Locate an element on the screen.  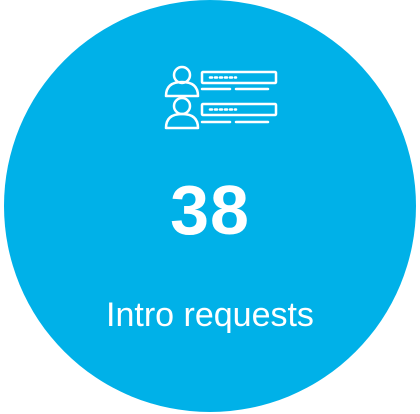
stat-value: 38 is located at coordinates (210, 210).